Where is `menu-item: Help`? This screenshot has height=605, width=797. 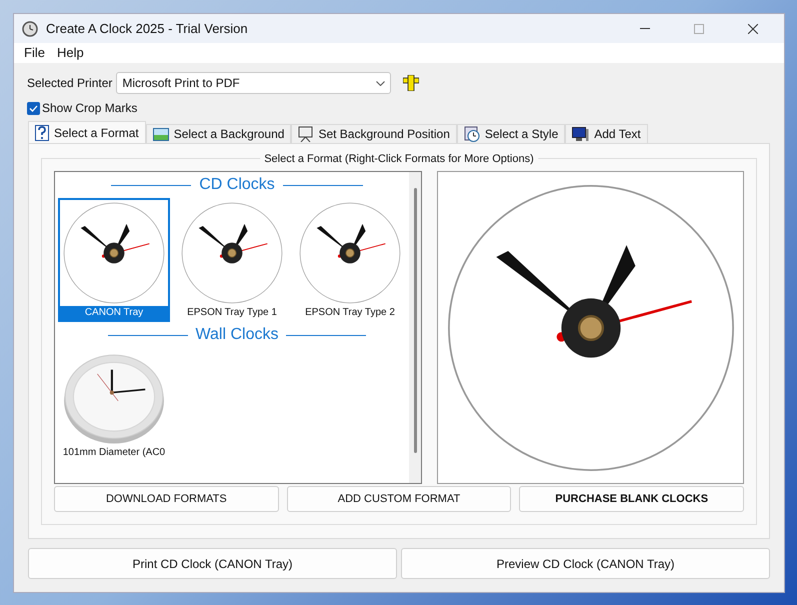 menu-item: Help is located at coordinates (70, 53).